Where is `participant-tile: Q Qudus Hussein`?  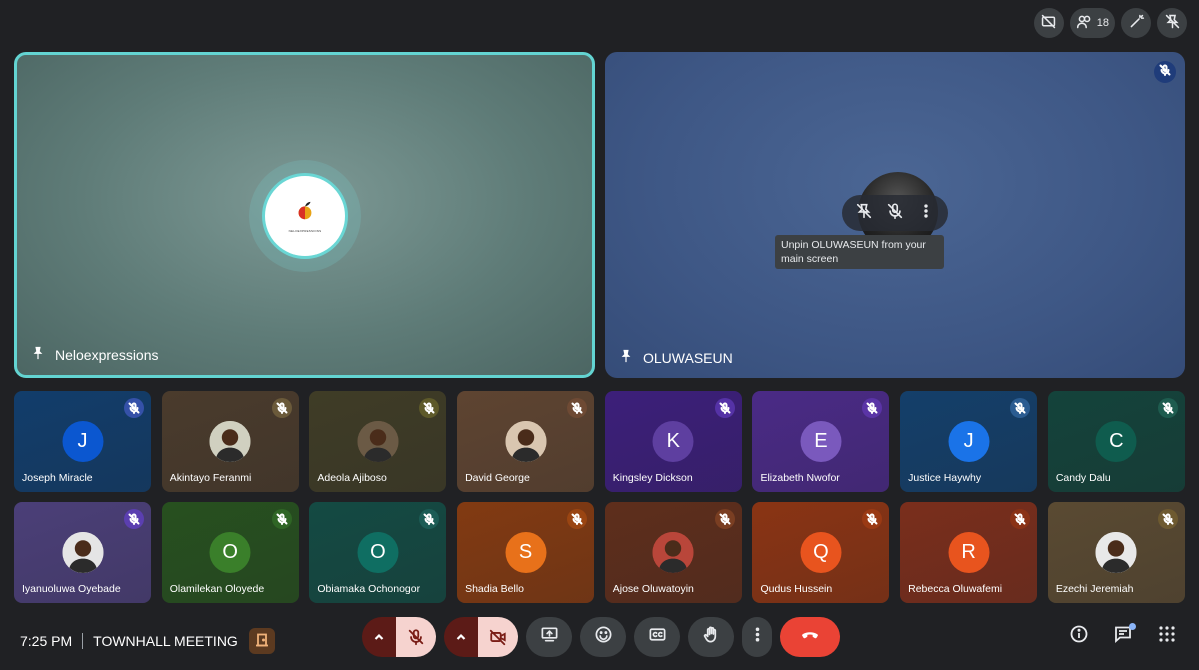 participant-tile: Q Qudus Hussein is located at coordinates (821, 552).